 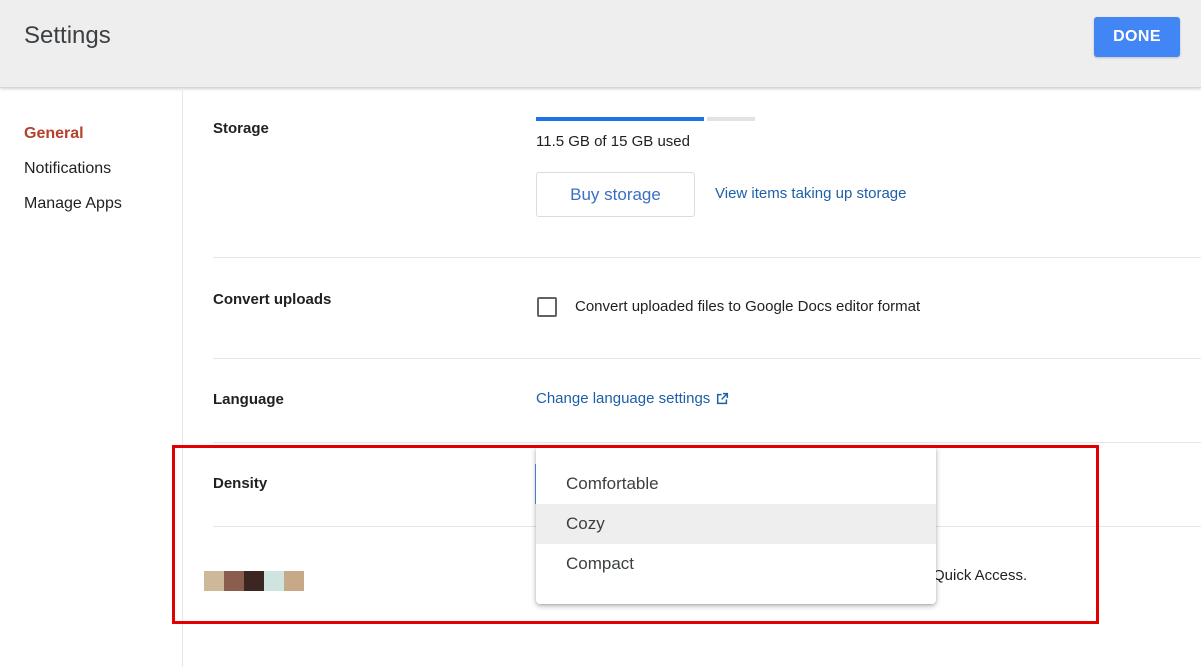 What do you see at coordinates (705, 119) in the screenshot?
I see `storage-progress-gap` at bounding box center [705, 119].